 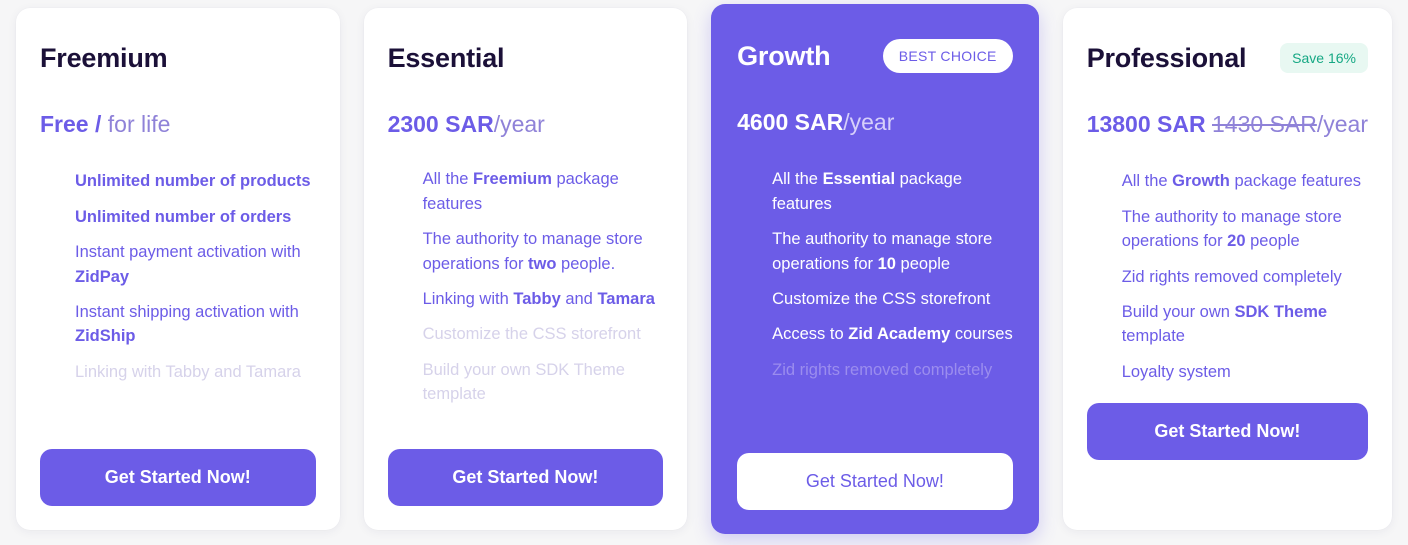 What do you see at coordinates (102, 276) in the screenshot?
I see `feature-text-part: ZidPay` at bounding box center [102, 276].